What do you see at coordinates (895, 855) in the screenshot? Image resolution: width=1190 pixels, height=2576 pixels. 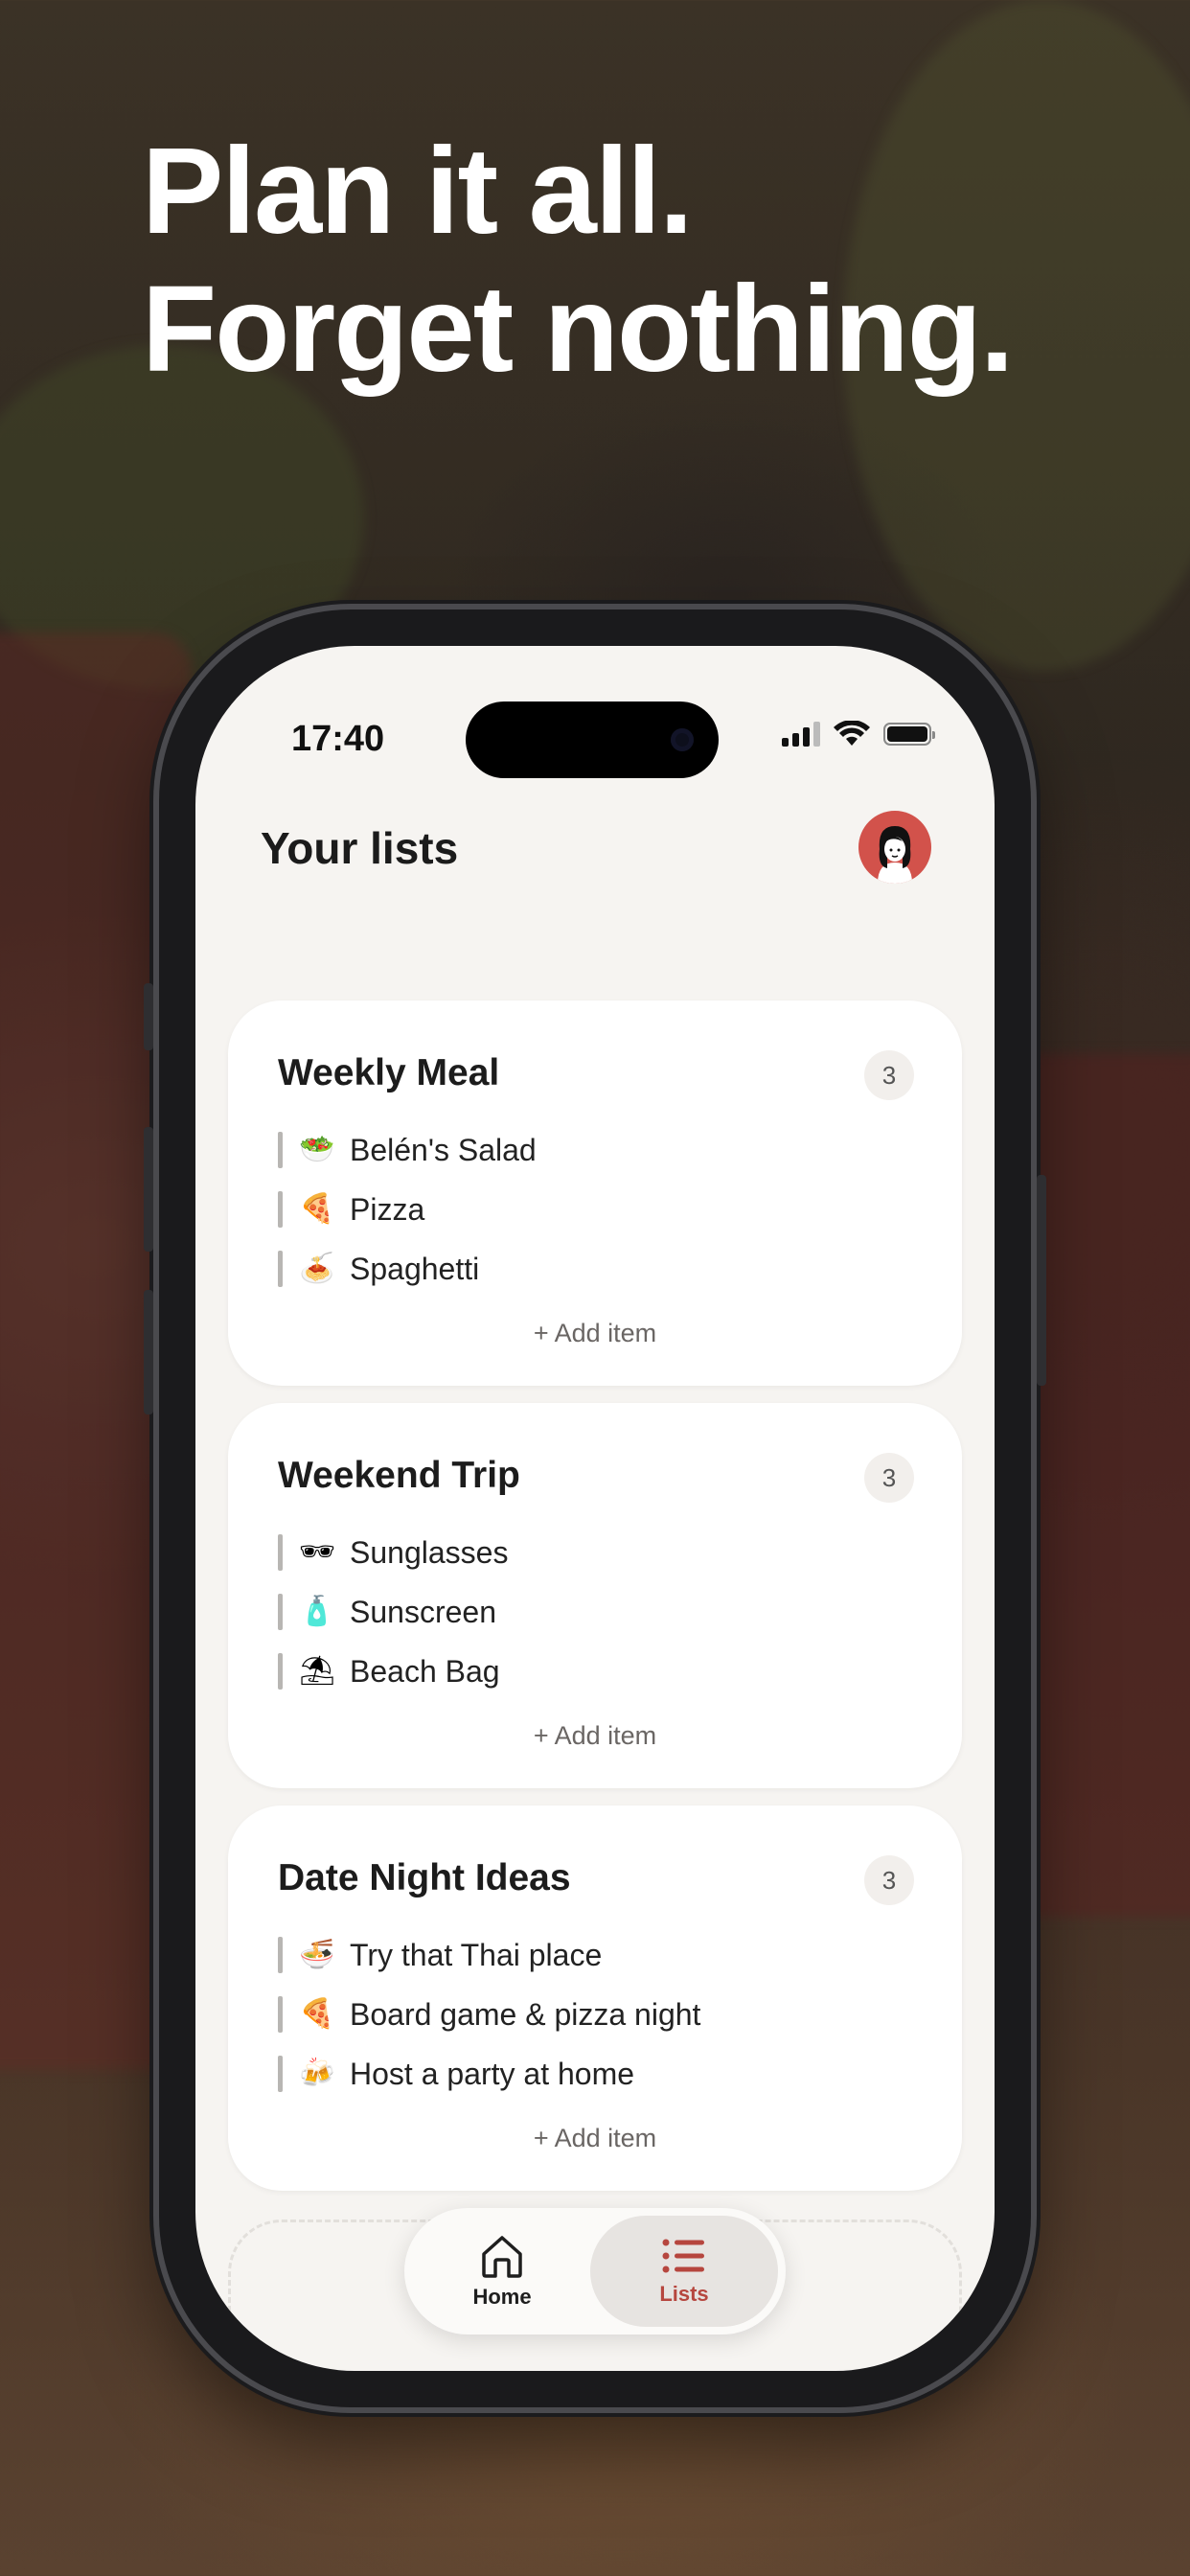 I see `avatar-illustration-icon` at bounding box center [895, 855].